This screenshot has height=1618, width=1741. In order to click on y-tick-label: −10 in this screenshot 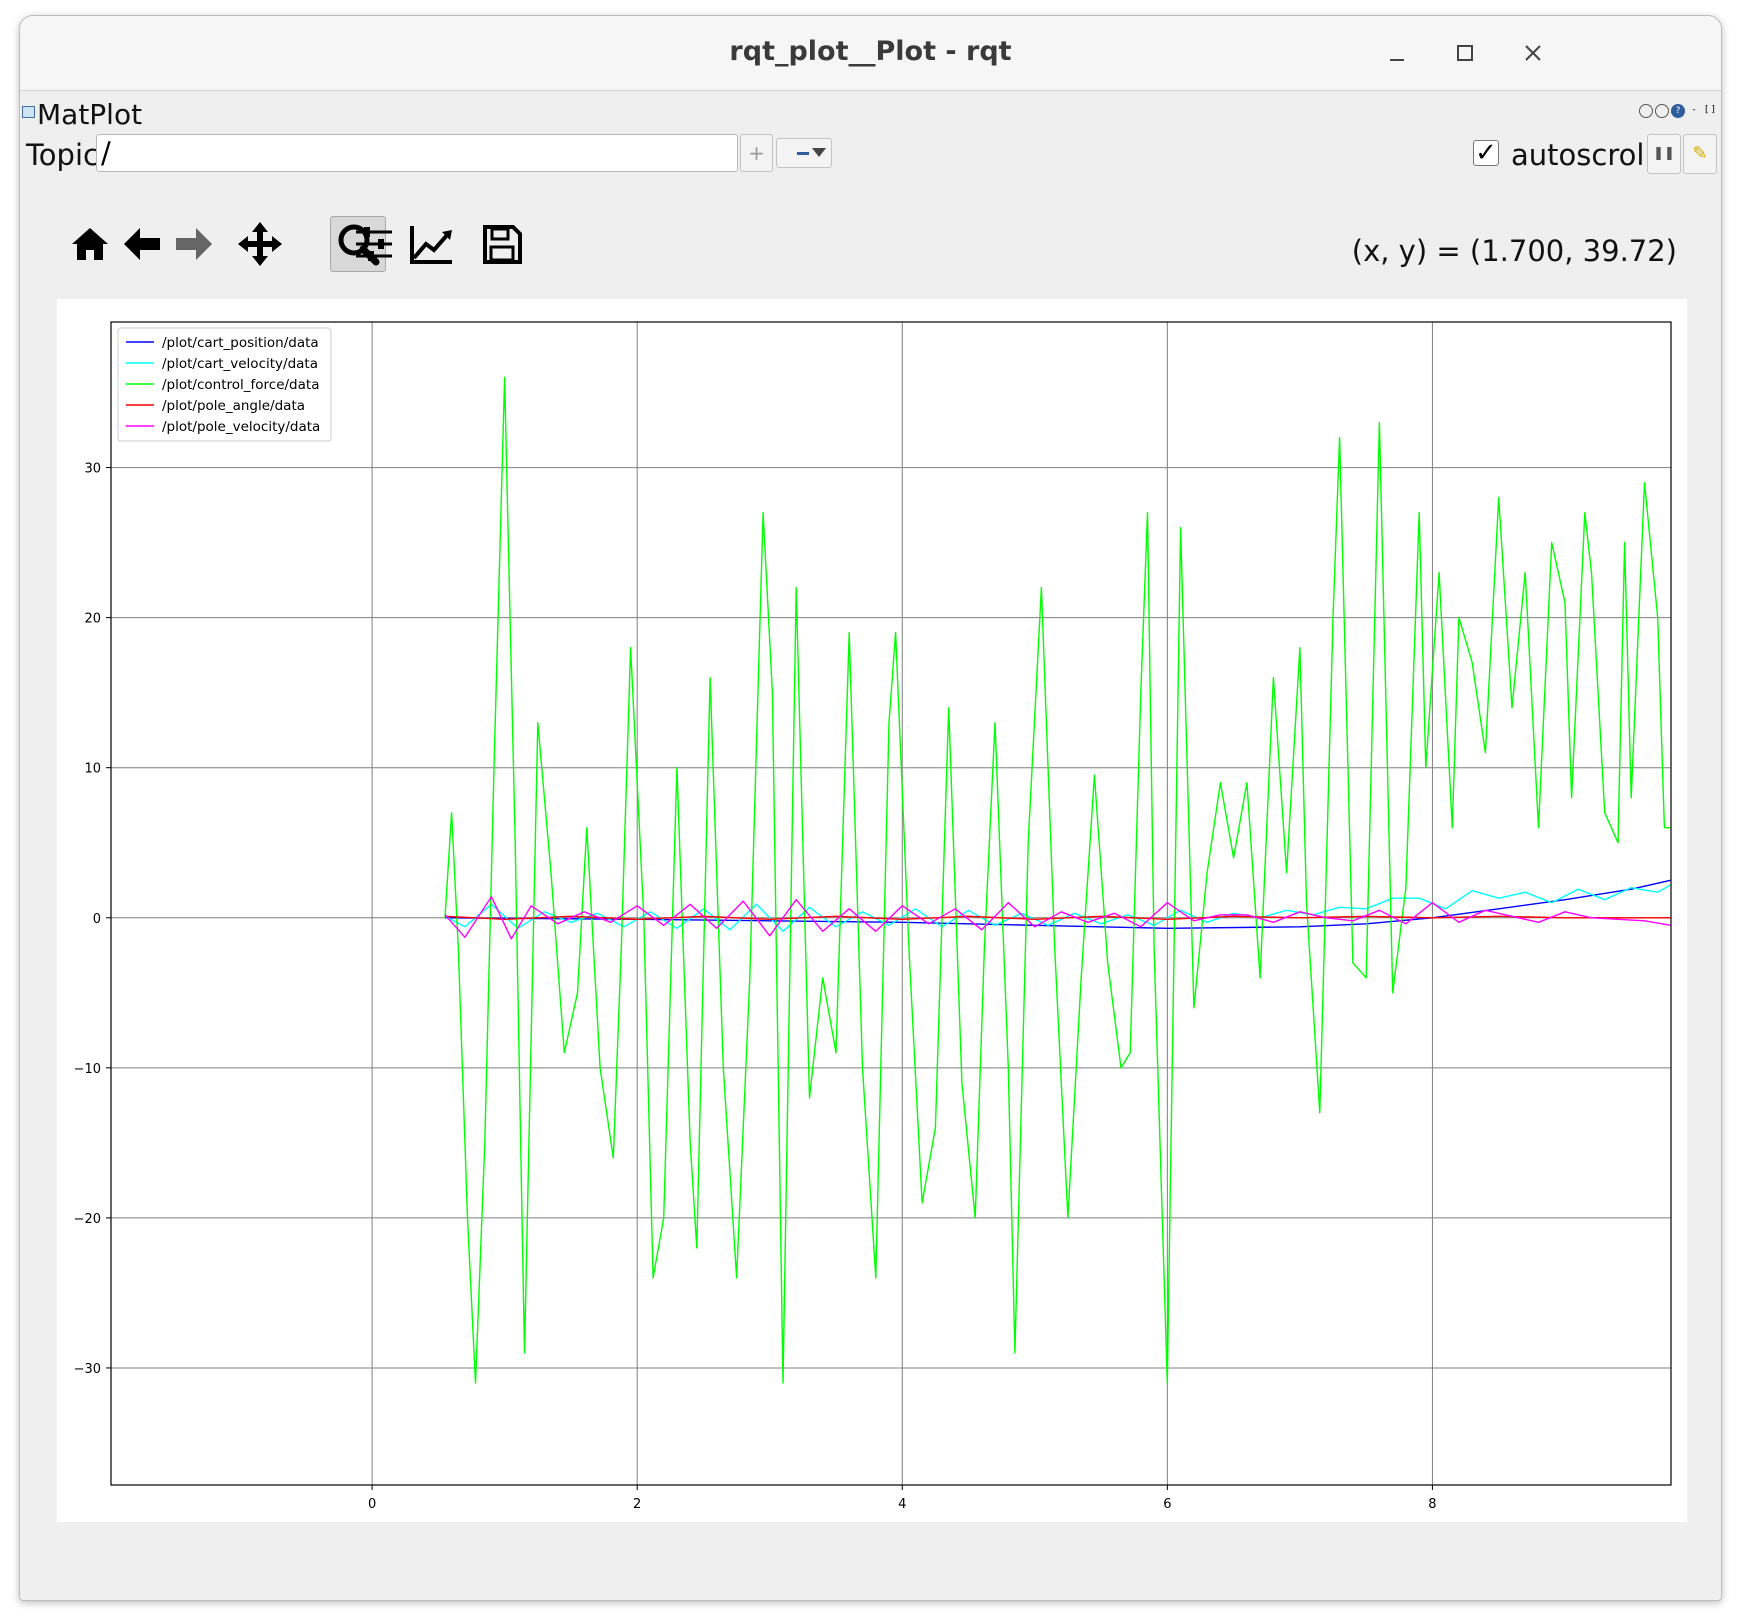, I will do `click(87, 1069)`.